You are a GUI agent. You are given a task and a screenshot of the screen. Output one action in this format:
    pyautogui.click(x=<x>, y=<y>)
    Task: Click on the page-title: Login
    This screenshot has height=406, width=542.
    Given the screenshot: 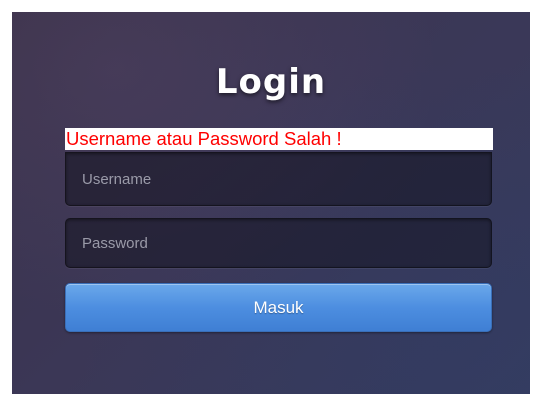 What is the action you would take?
    pyautogui.click(x=271, y=82)
    